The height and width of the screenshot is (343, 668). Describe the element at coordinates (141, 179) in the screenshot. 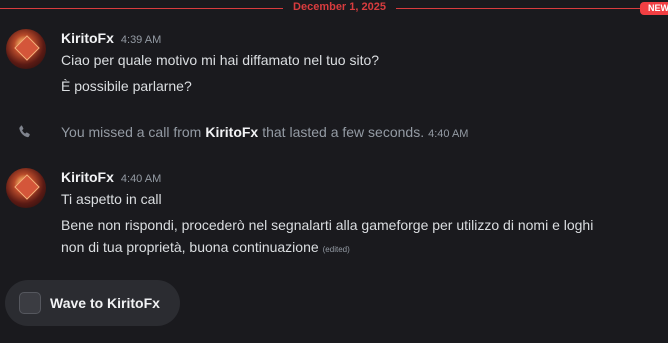

I see `message-timestamp: 4:40 AM` at that location.